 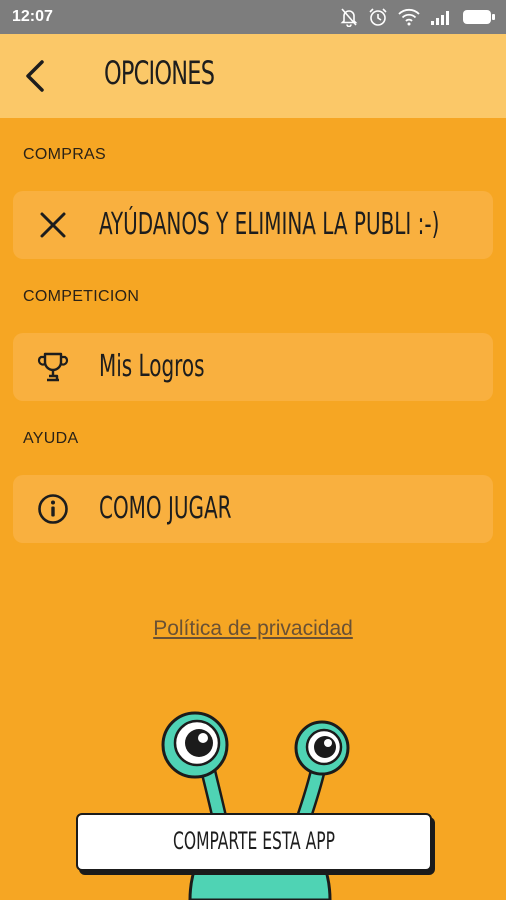 I want to click on page-title: OPCIONES, so click(x=159, y=73).